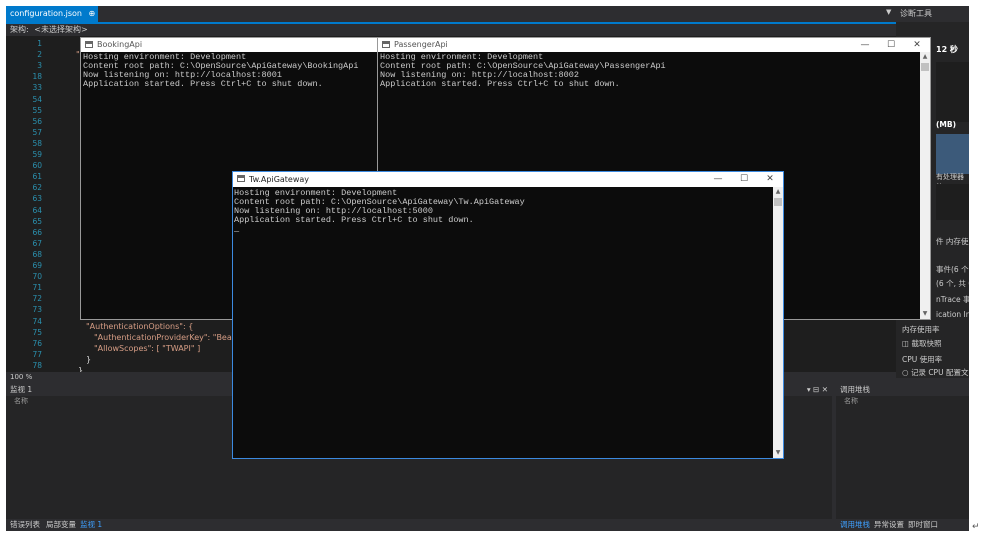 The image size is (985, 541). Describe the element at coordinates (37, 110) in the screenshot. I see `line-number: 55` at that location.